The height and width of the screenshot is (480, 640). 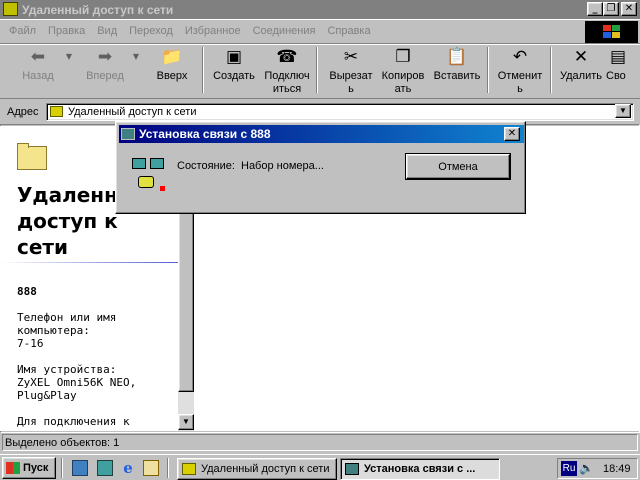 I want to click on dialing-computers-icon, so click(x=149, y=175).